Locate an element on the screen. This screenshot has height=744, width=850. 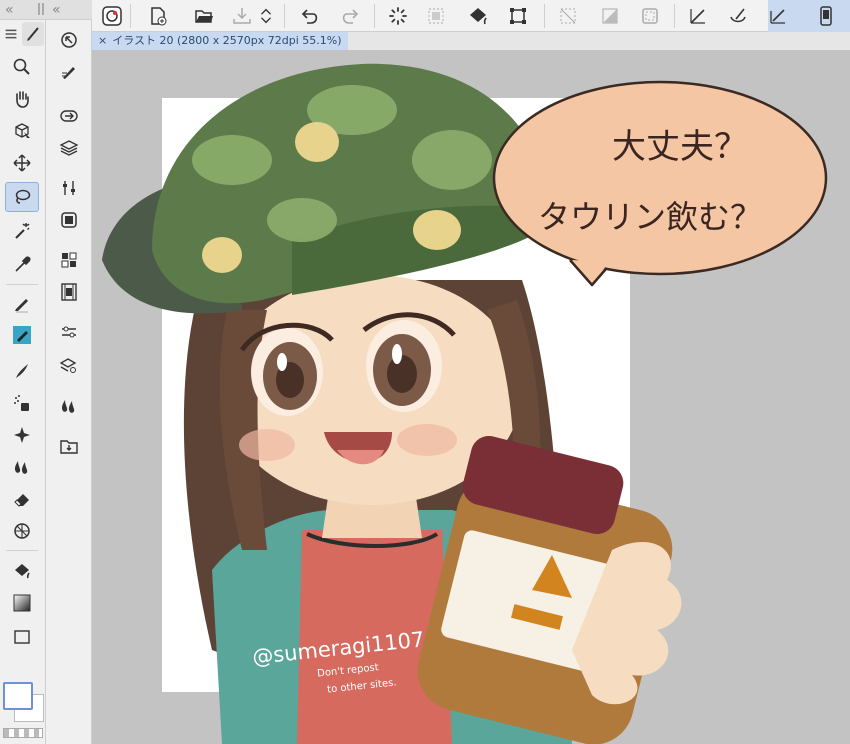
tool-fill is located at coordinates (22, 571).